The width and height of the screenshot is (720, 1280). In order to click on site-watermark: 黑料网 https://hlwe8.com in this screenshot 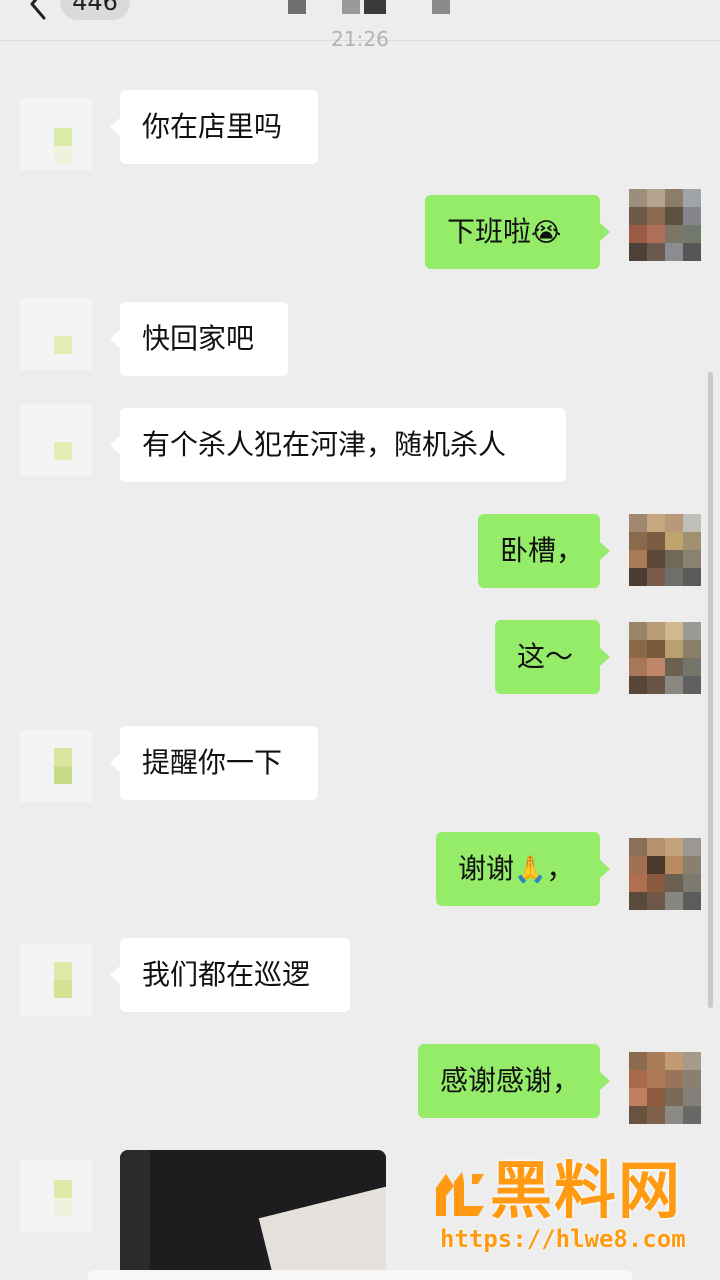, I will do `click(567, 1209)`.